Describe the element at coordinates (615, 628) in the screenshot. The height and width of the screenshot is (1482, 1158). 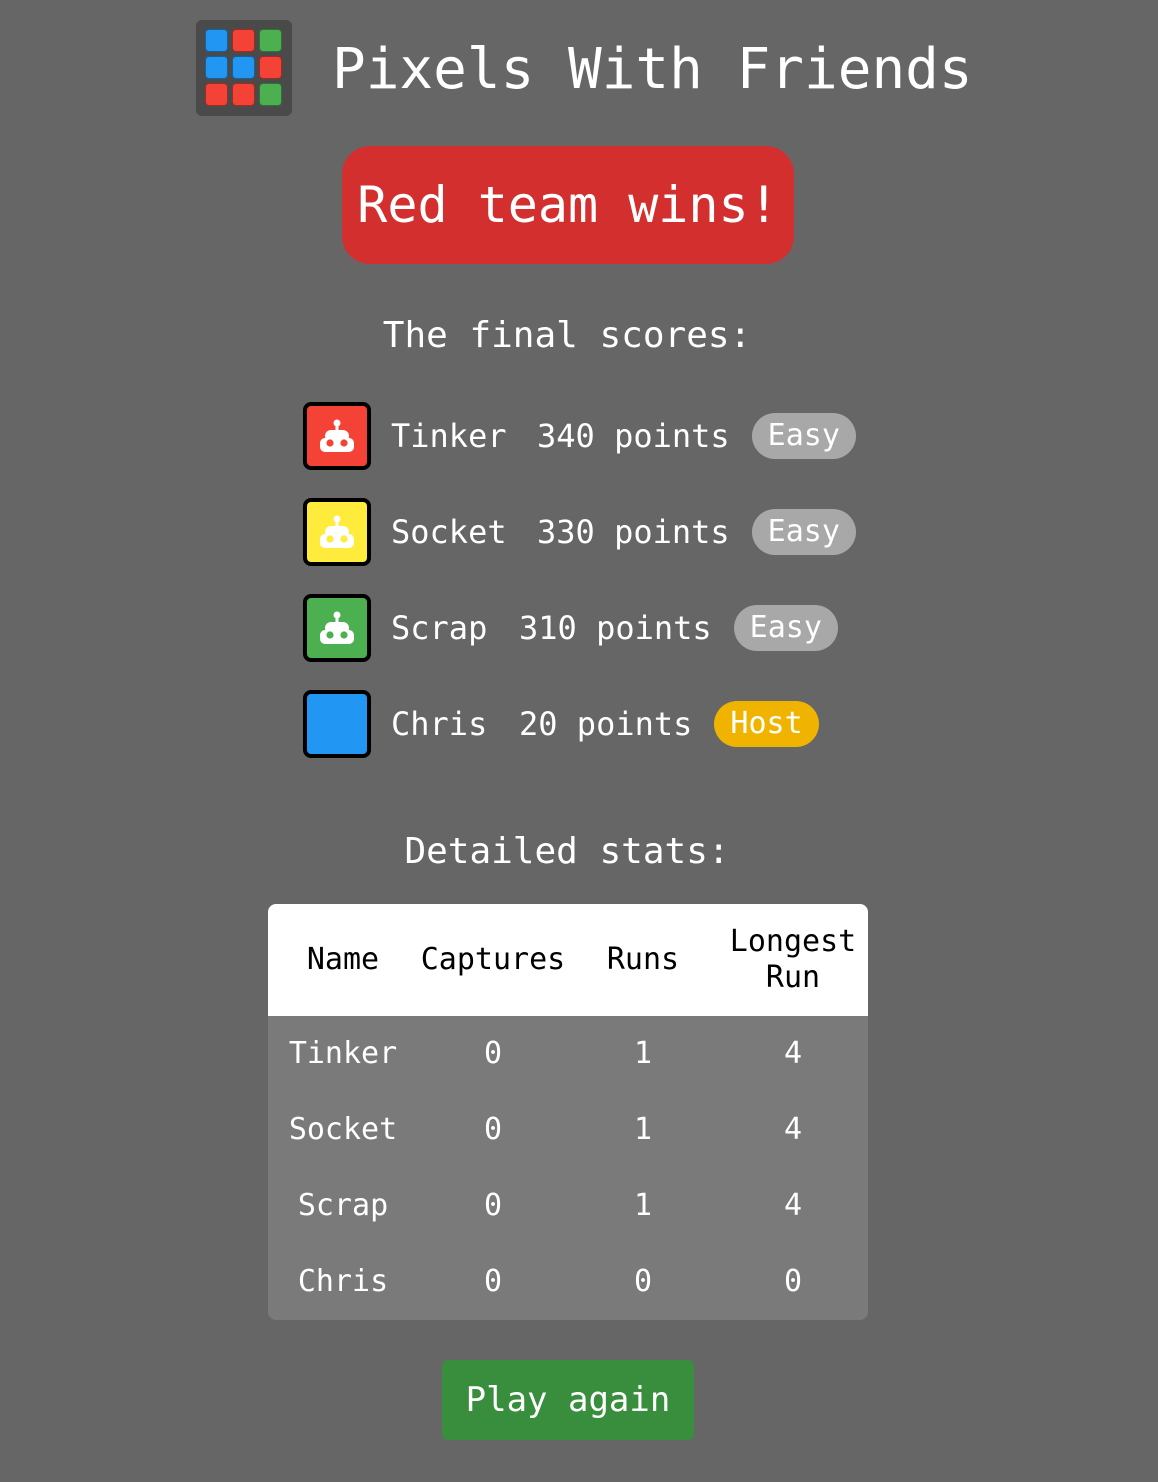
I see `player-points: 310 points` at that location.